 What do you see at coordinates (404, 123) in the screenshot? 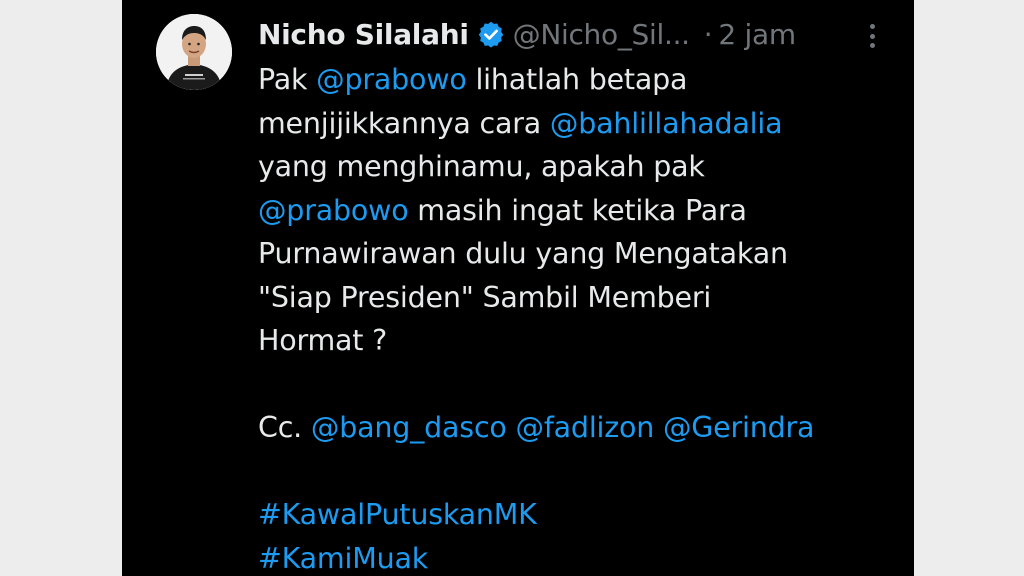
I see `text-segment: menjijikkannya cara` at bounding box center [404, 123].